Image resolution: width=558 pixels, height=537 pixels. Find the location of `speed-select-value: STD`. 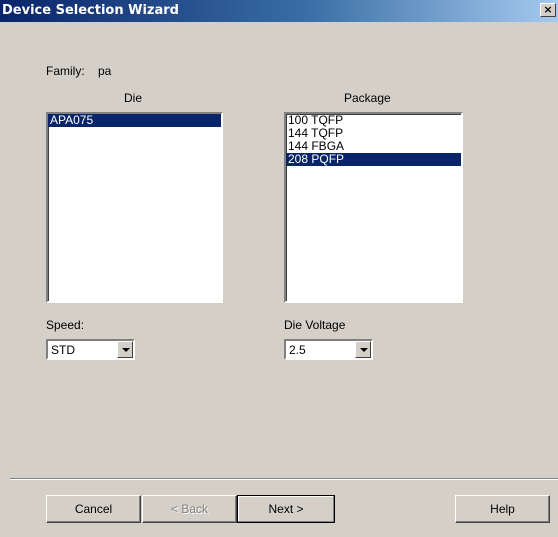

speed-select-value: STD is located at coordinates (63, 350).